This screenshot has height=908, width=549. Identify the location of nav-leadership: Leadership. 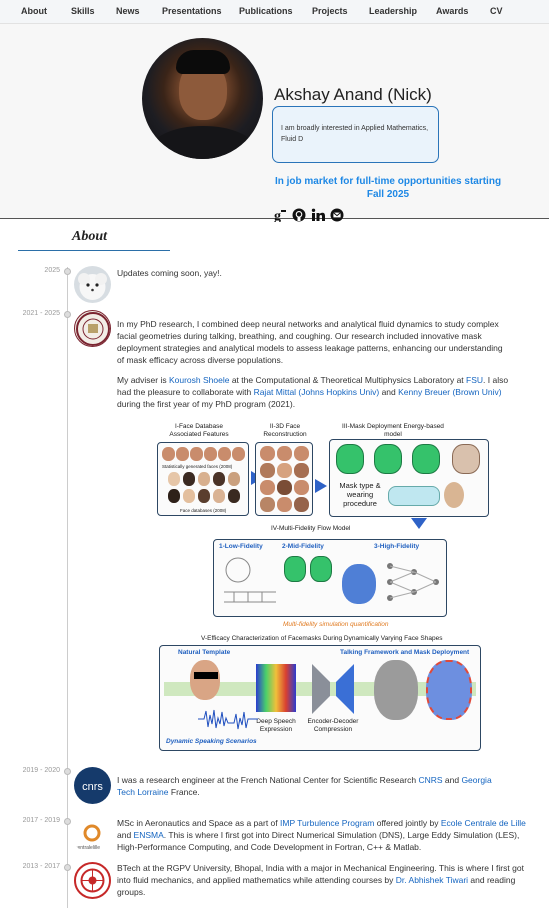
(393, 11).